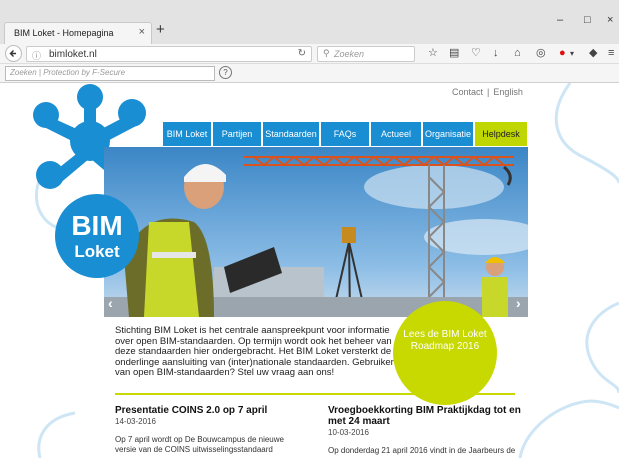 The width and height of the screenshot is (619, 458). What do you see at coordinates (135, 421) in the screenshot?
I see `news-date-1: 14-03-2016` at bounding box center [135, 421].